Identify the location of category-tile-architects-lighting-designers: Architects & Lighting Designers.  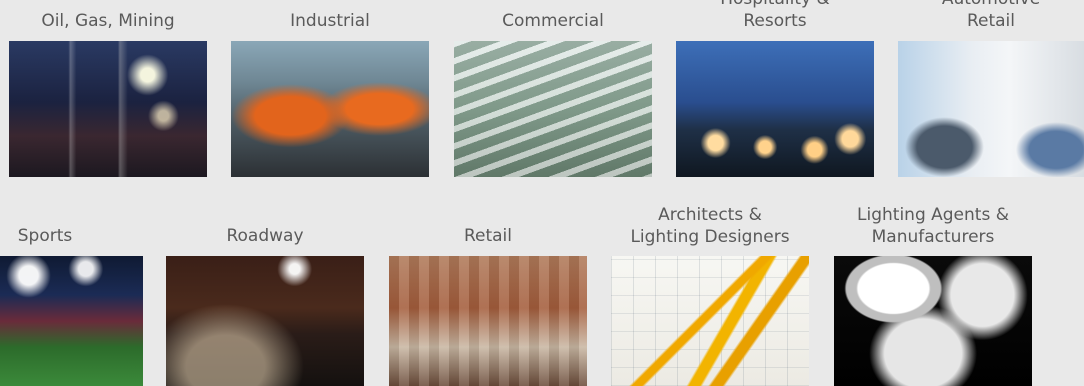
(710, 293).